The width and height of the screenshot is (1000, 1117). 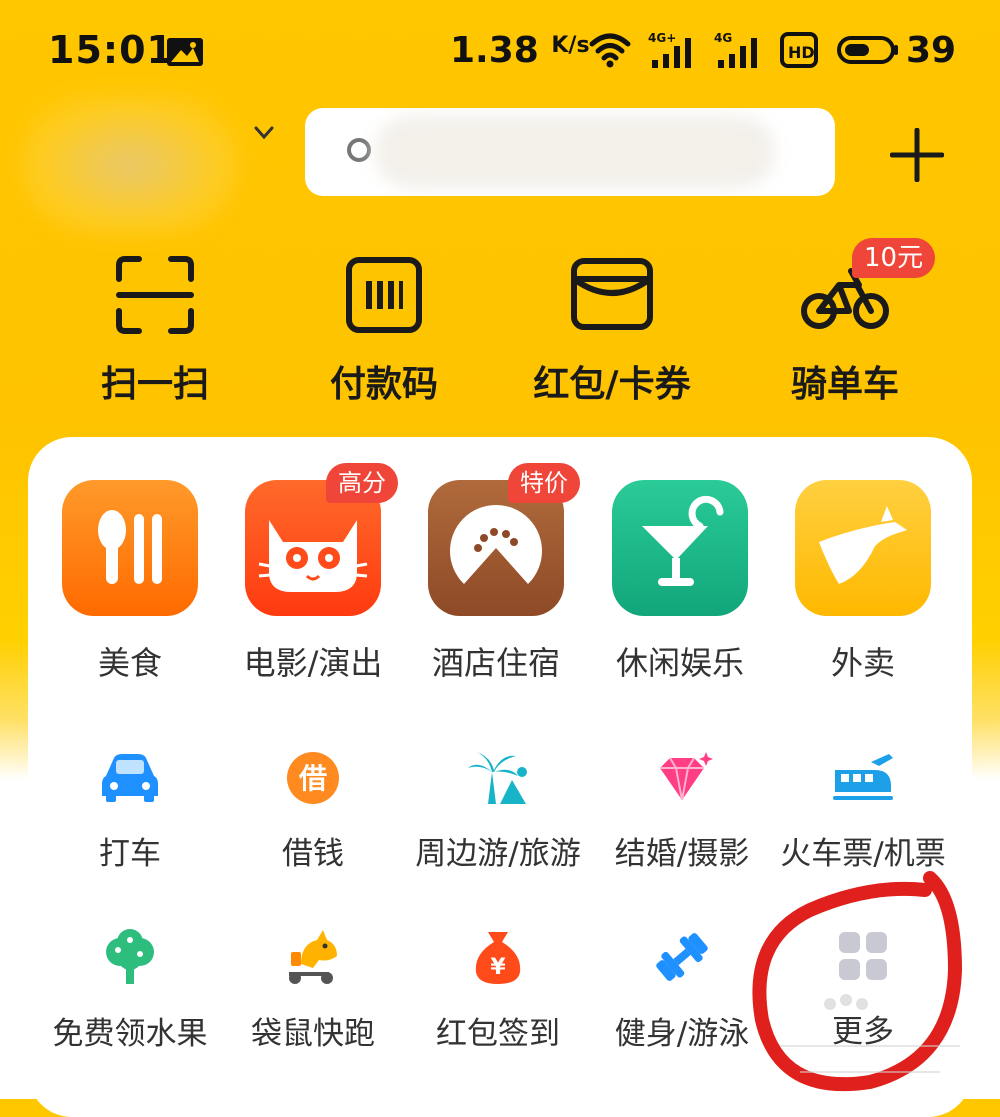 What do you see at coordinates (612, 384) in the screenshot?
I see `quick-action-label: 红包/卡券` at bounding box center [612, 384].